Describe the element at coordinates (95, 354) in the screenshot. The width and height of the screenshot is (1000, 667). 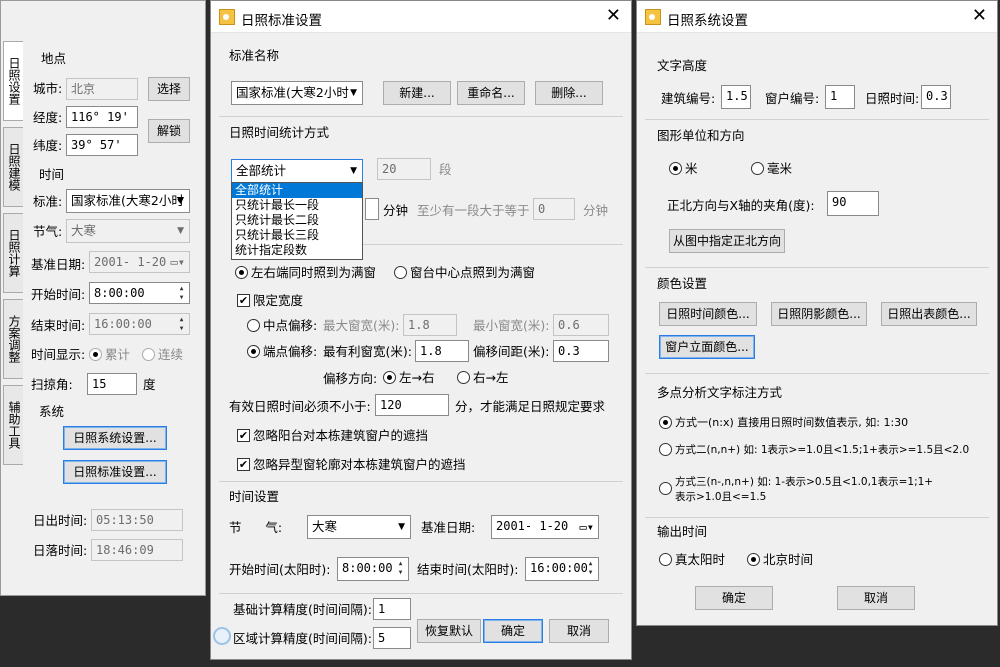
I see `cumulative-radio` at that location.